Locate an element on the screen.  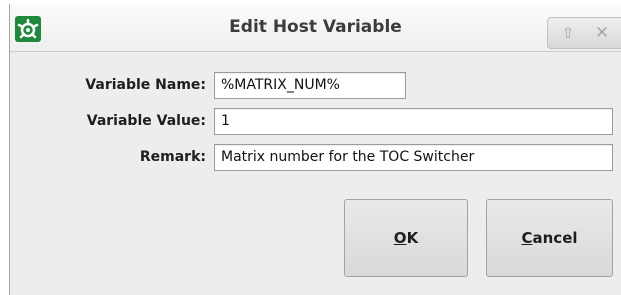
window-title: Edit Host Variable is located at coordinates (315, 27).